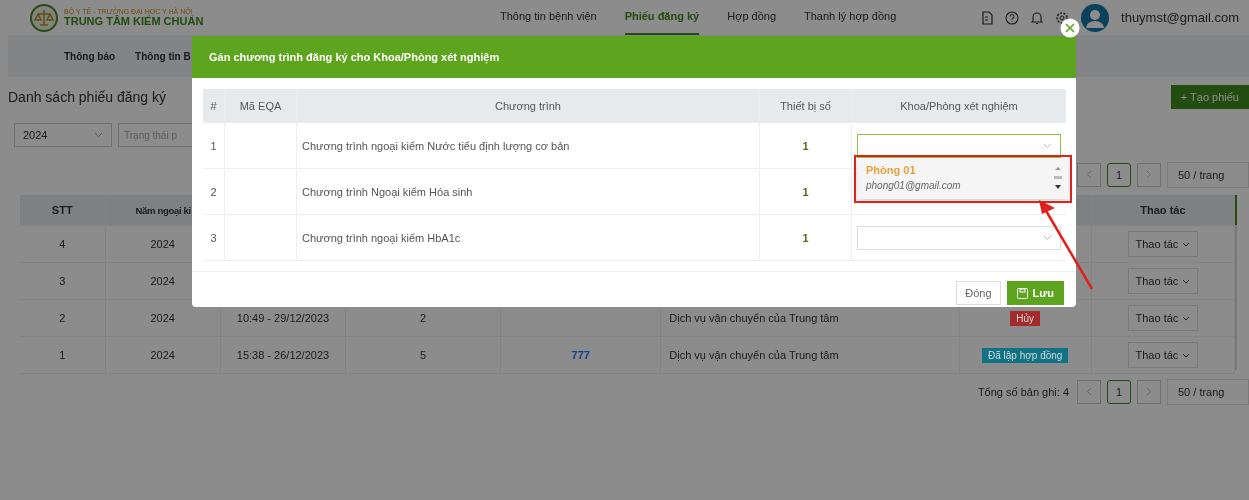  Describe the element at coordinates (134, 21) in the screenshot. I see `logo-title: TRUNG TÂM KIỂM CHUẨN` at that location.